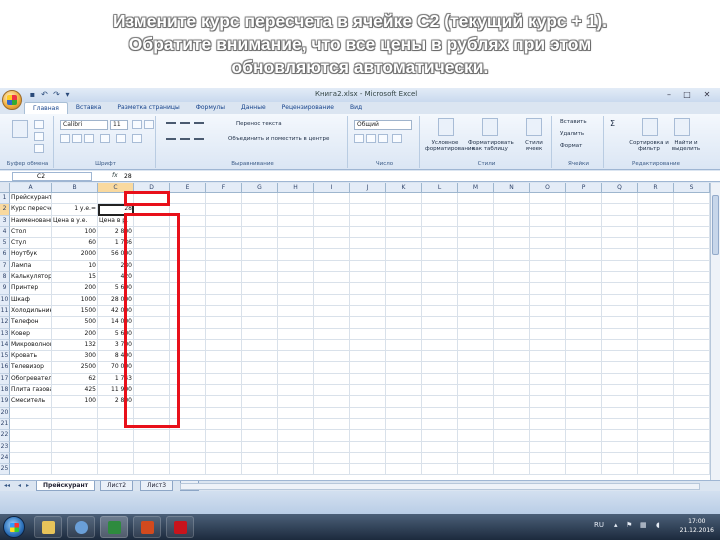 This screenshot has width=720, height=540. I want to click on cell-a14: Микроволновая печь, so click(31, 345).